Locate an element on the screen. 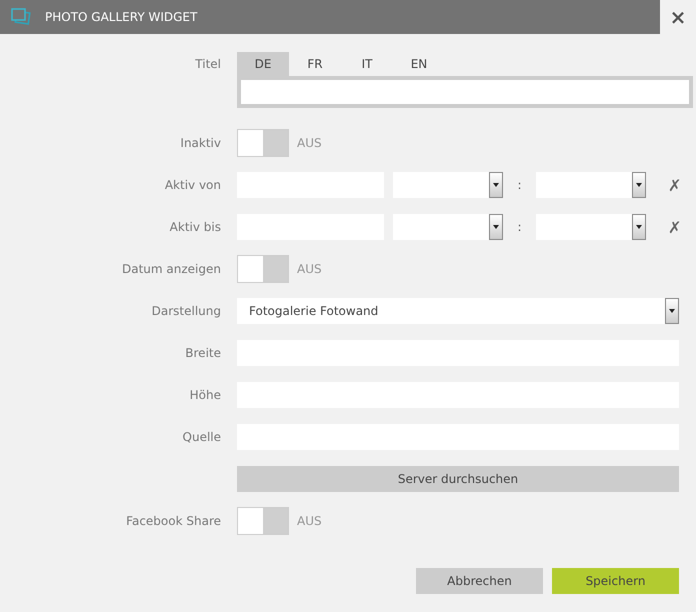 This screenshot has height=612, width=696. field-label: Inaktiv is located at coordinates (200, 143).